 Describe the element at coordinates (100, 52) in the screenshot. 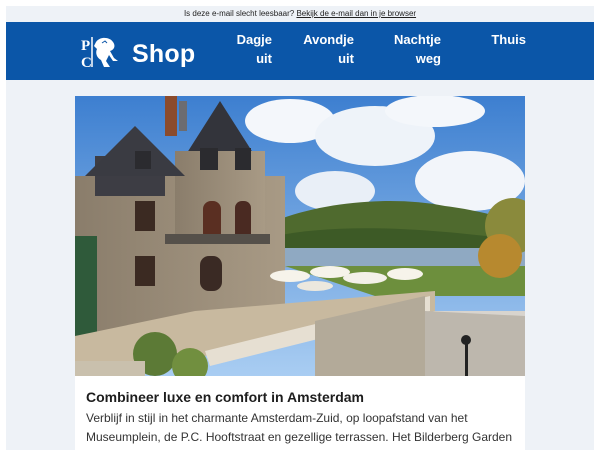

I see `pc-lion-logo-icon: P C` at that location.